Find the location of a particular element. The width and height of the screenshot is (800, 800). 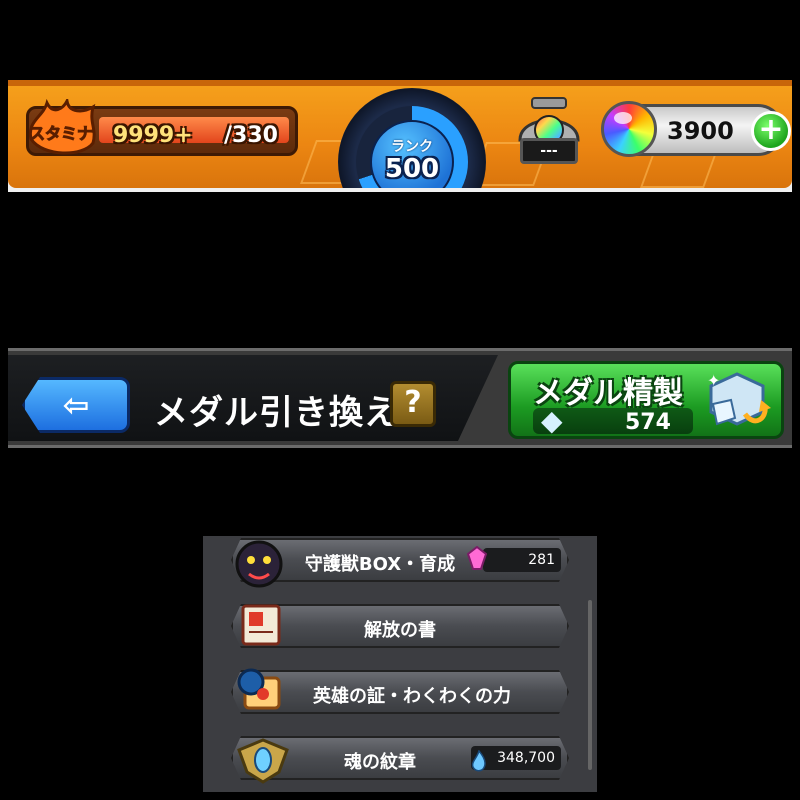

title-panel: ⇦ メダル引き換え ? is located at coordinates (253, 398).